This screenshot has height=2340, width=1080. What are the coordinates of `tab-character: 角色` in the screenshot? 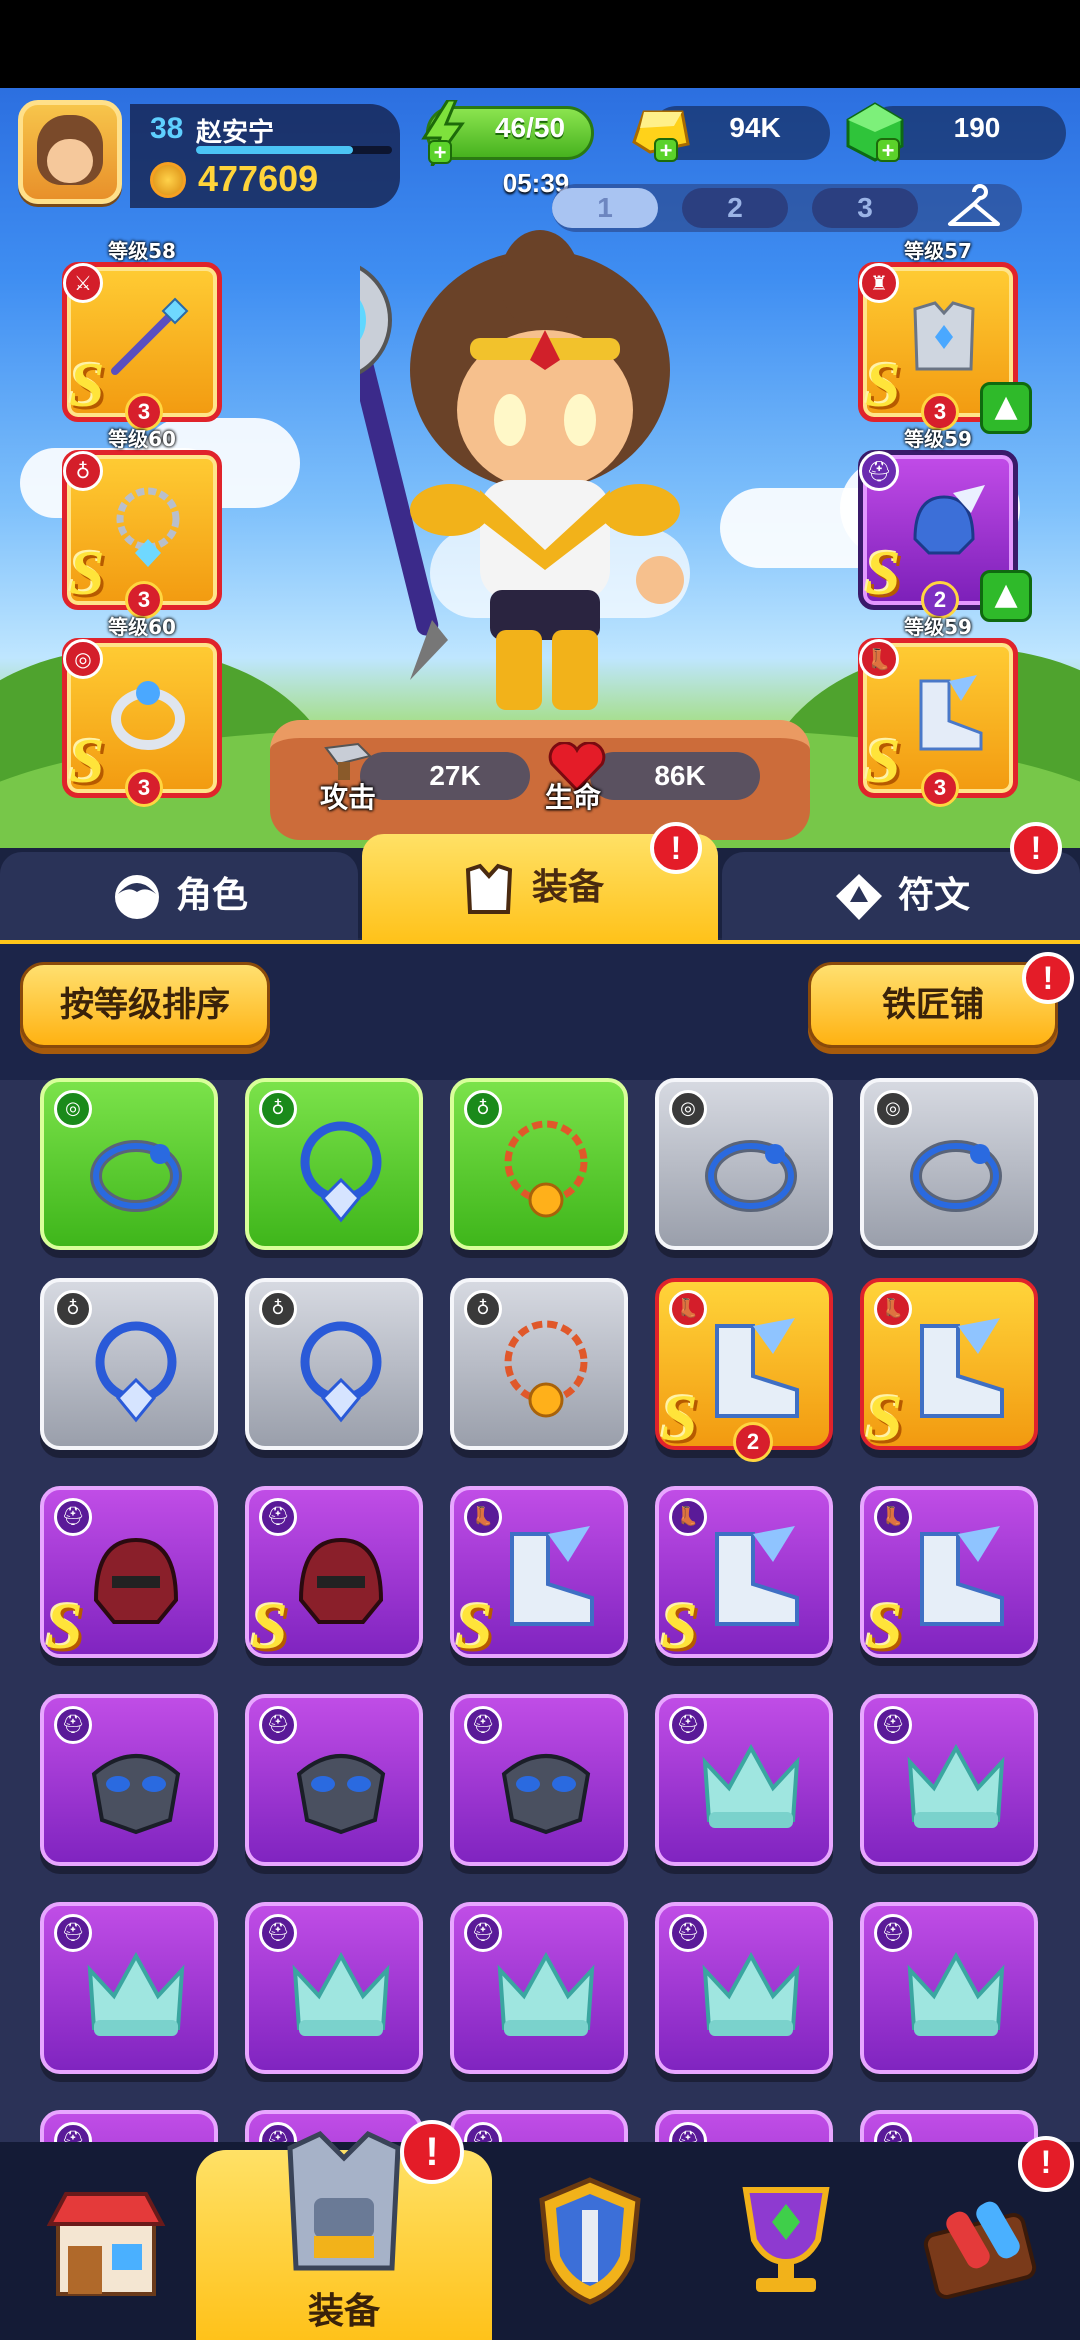 It's located at (179, 896).